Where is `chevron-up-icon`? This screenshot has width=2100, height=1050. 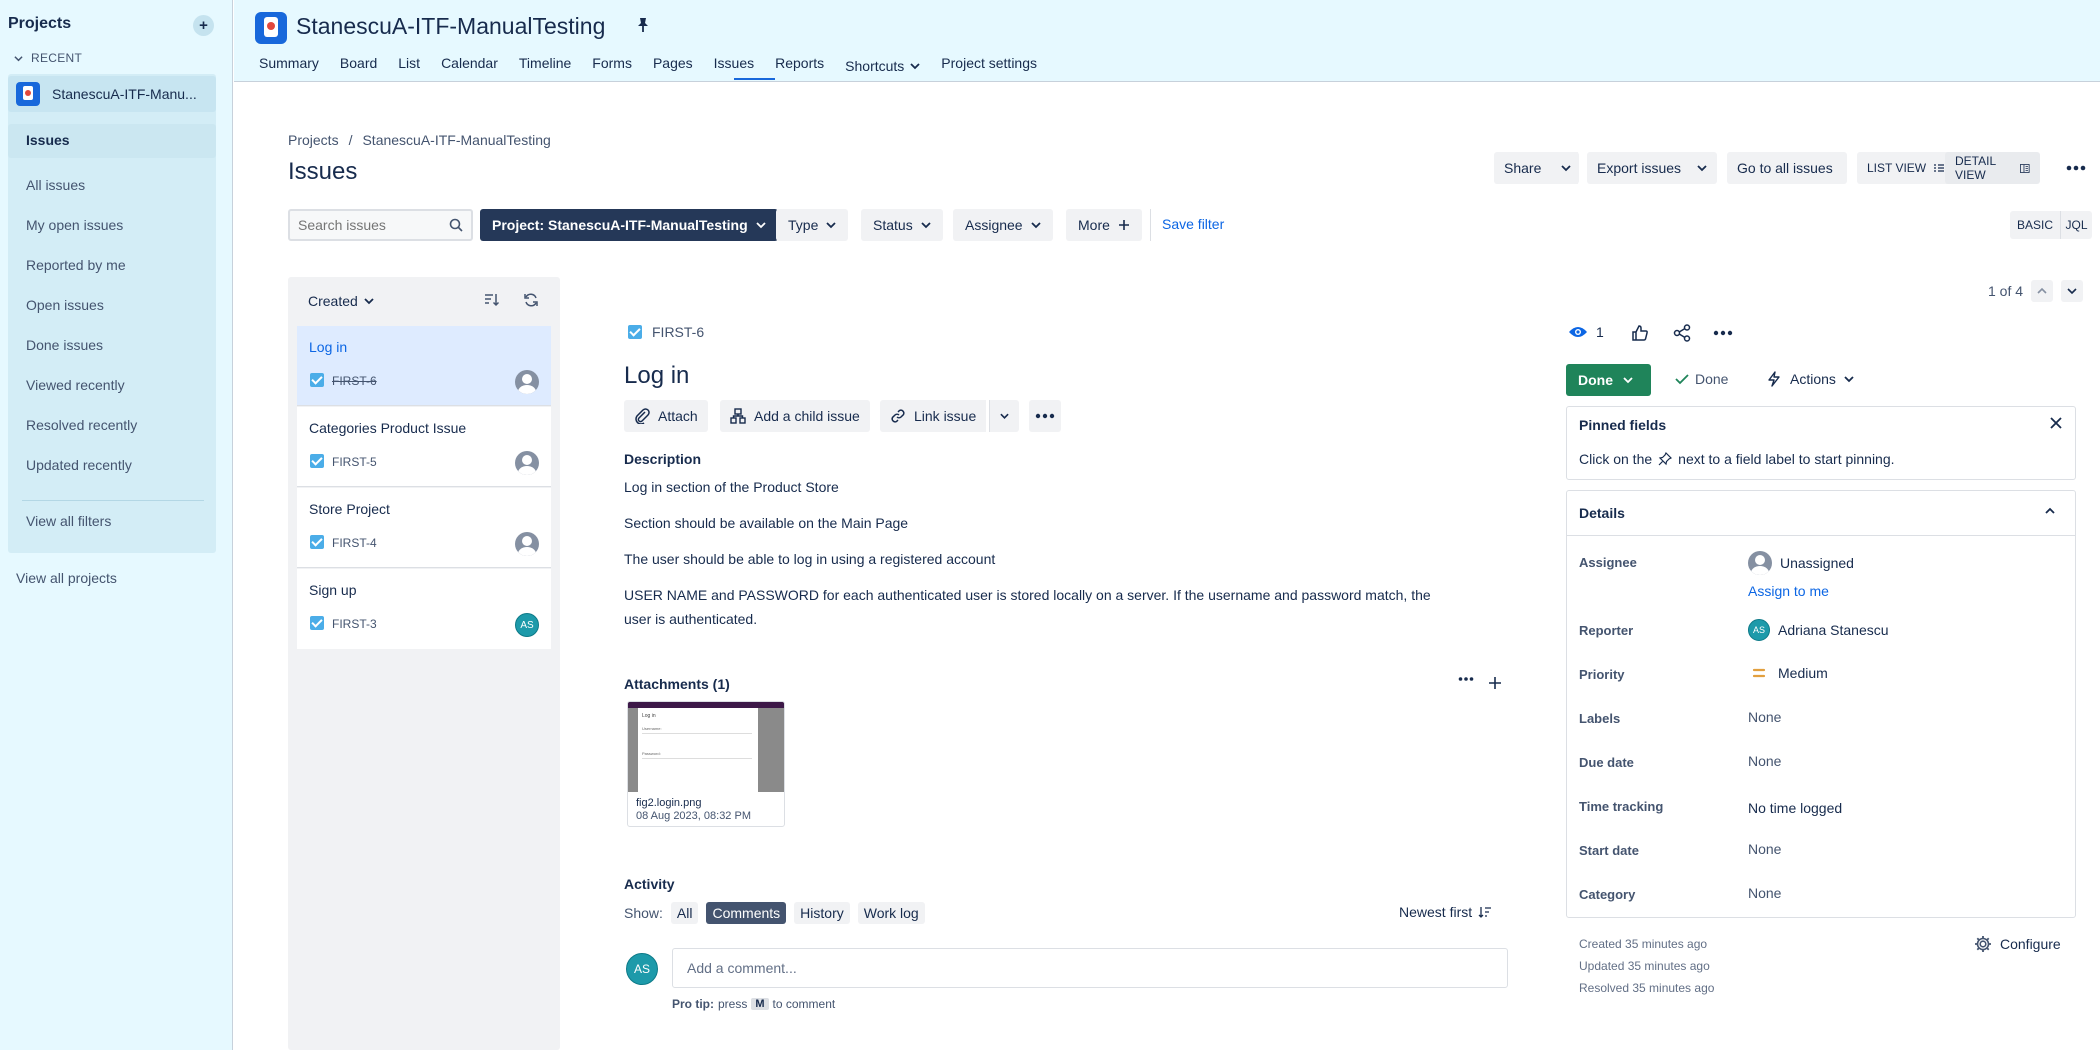
chevron-up-icon is located at coordinates (2050, 511).